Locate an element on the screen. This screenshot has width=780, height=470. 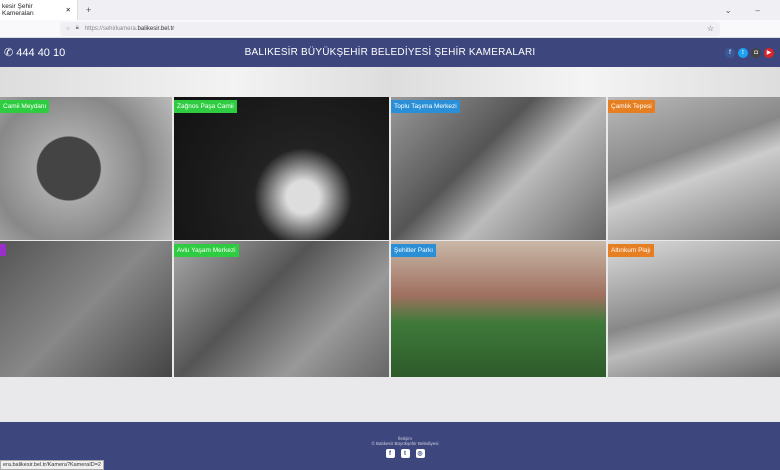
status-bar-url: era.balikesir.bel.tr/Kamera?KameraID=2 is located at coordinates (52, 465).